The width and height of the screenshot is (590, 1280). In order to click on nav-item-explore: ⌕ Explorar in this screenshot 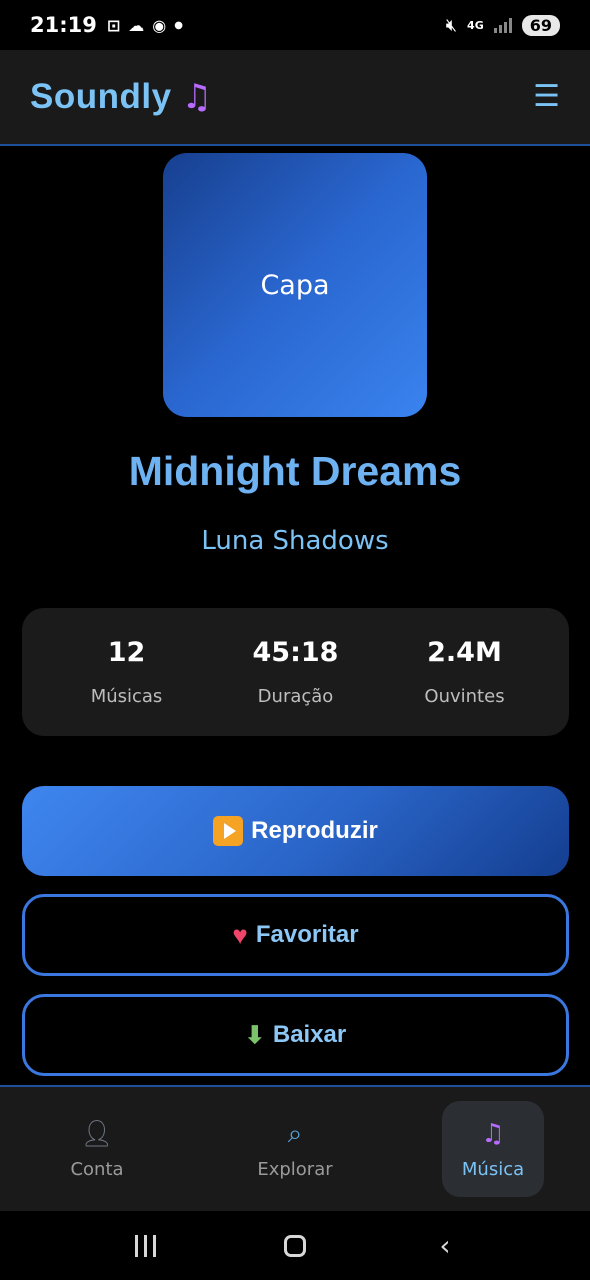, I will do `click(295, 1149)`.